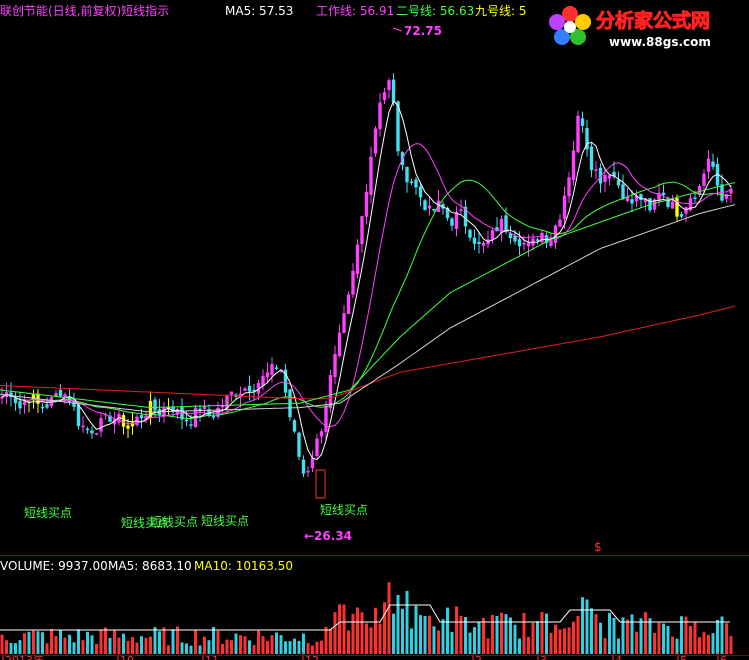 The image size is (749, 660). What do you see at coordinates (84, 10) in the screenshot?
I see `chart-title: 联创节能(日线,前复权)短线指示` at bounding box center [84, 10].